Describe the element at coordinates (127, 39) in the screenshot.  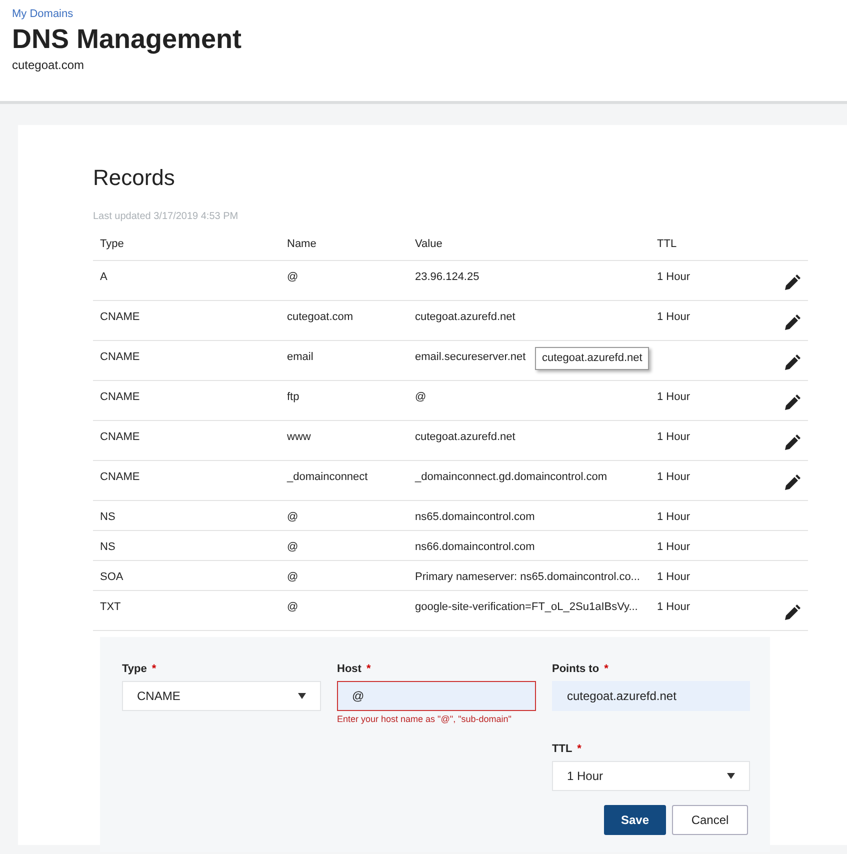
I see `page-title: DNS Management` at that location.